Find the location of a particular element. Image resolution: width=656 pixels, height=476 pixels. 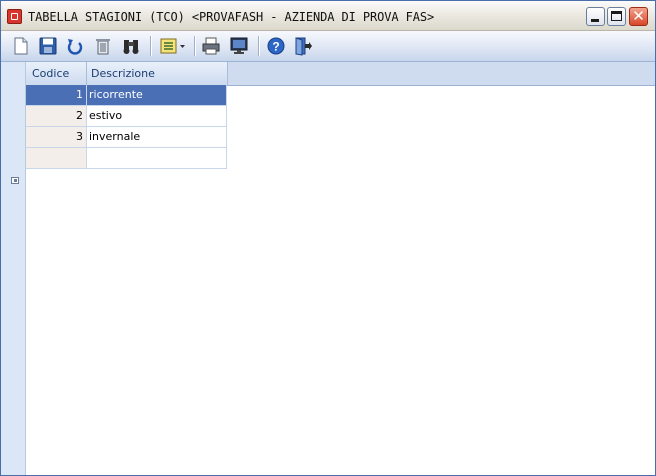

cell-descrizione: estivo is located at coordinates (157, 116).